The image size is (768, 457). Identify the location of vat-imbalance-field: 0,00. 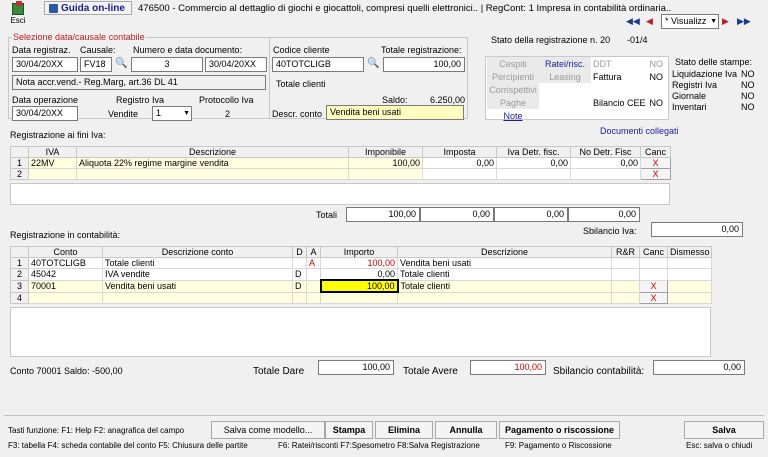
(697, 229).